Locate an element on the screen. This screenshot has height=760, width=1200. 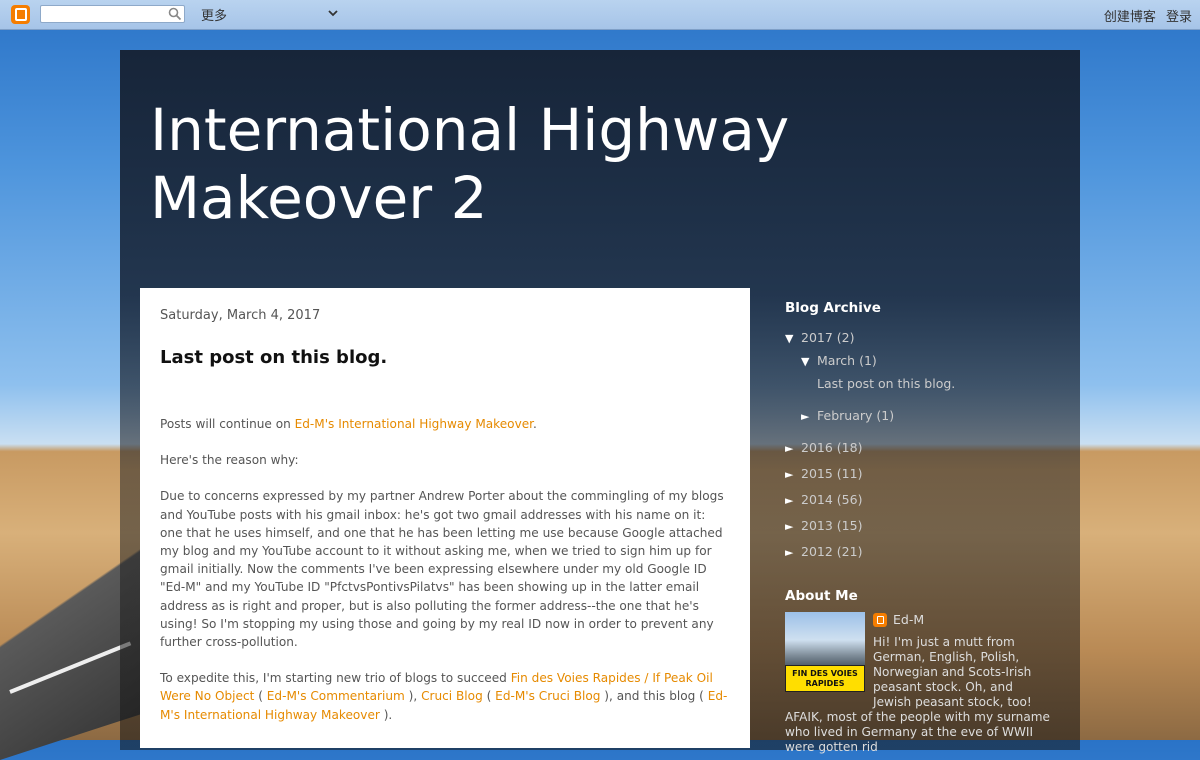
archive-year-2016: ► 2016 (18) is located at coordinates (917, 448).